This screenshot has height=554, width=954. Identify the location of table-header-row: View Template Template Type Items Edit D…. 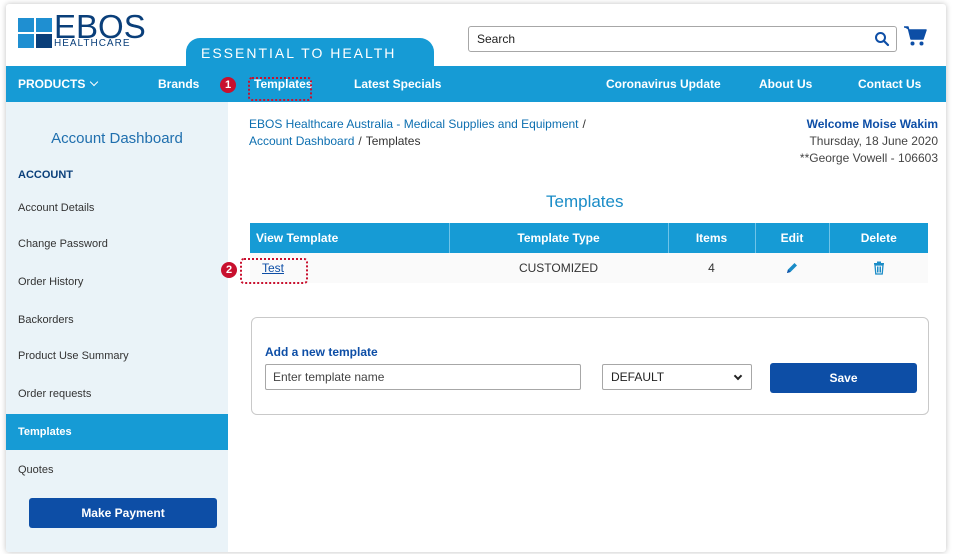
(589, 238).